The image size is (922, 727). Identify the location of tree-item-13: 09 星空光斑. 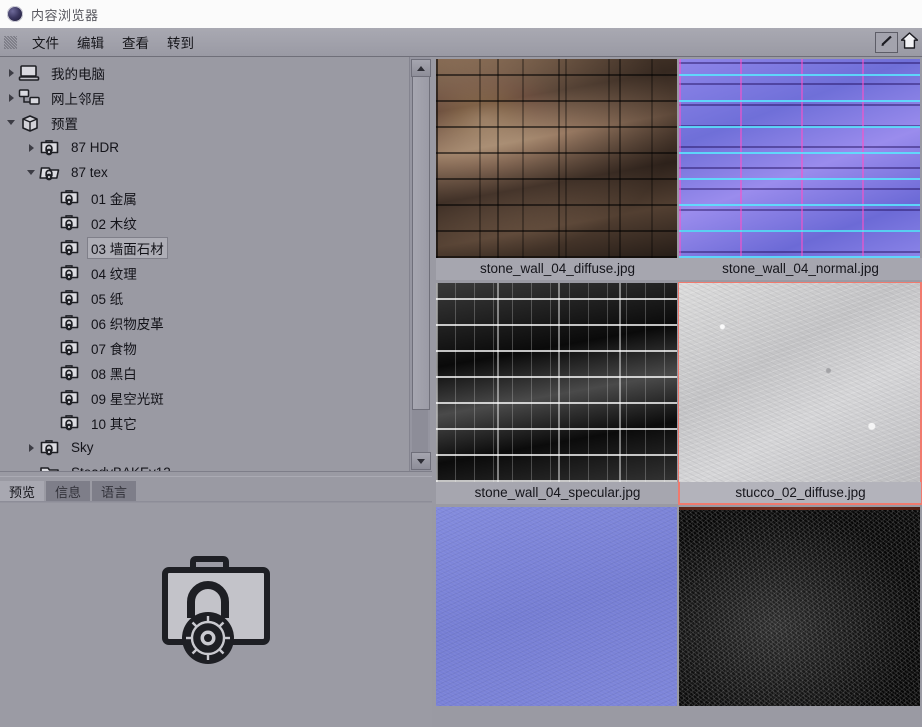
(203, 397).